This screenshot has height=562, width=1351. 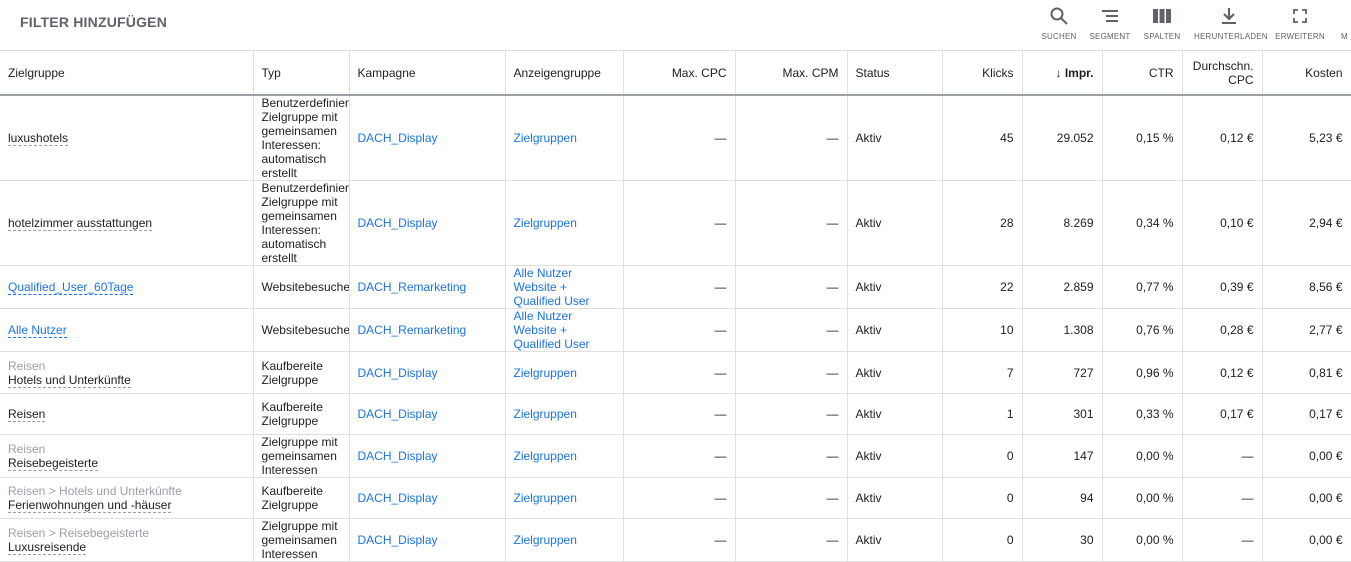 What do you see at coordinates (1222, 498) in the screenshot?
I see `cell-avg-cpc: —` at bounding box center [1222, 498].